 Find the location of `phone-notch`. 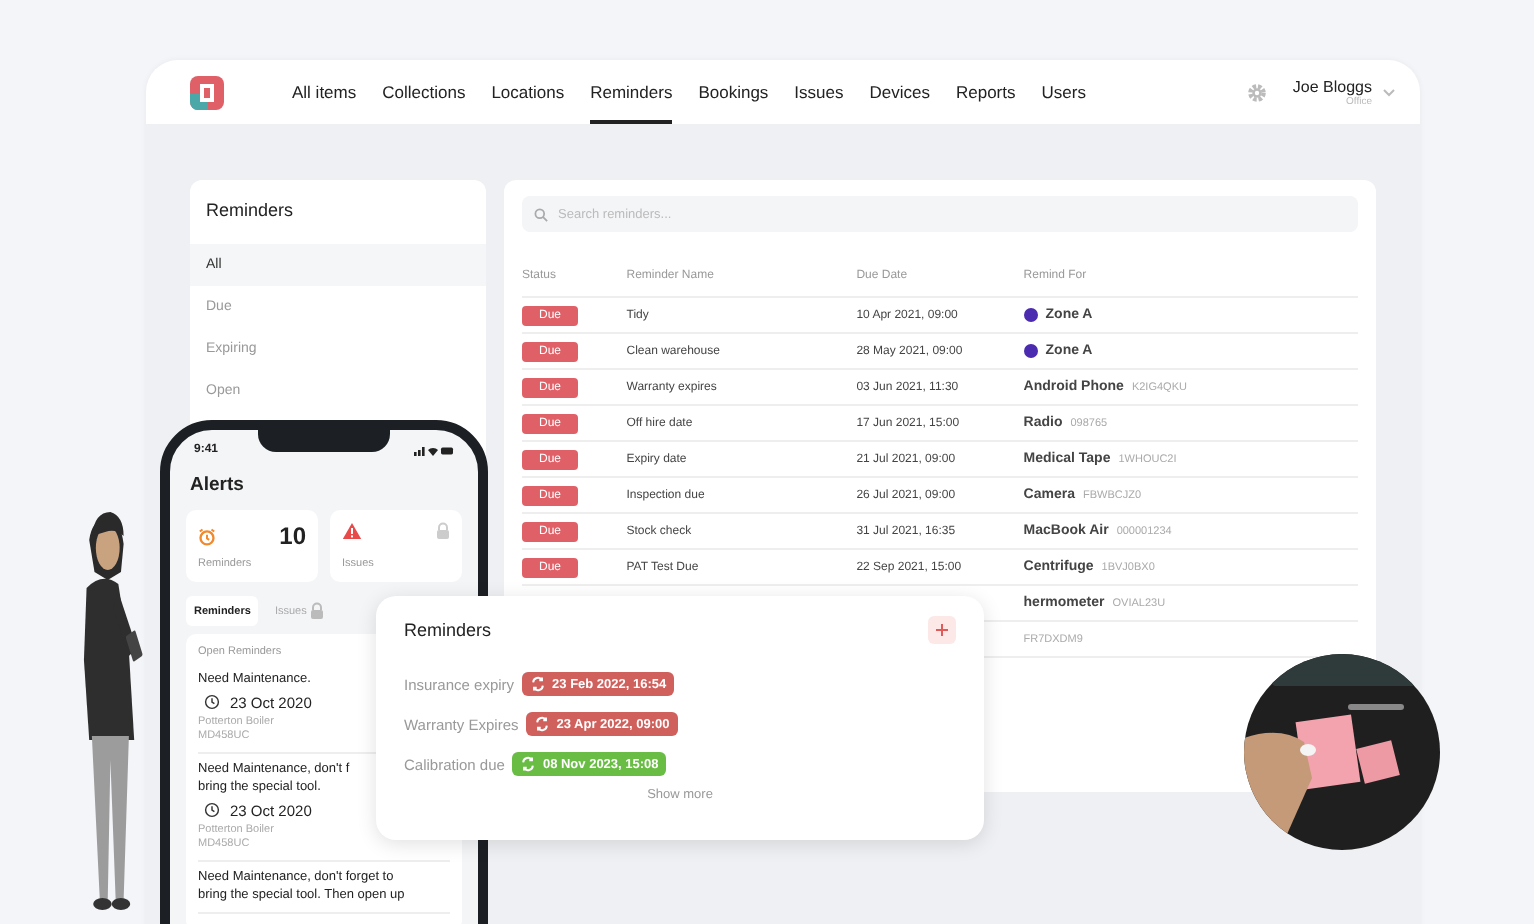

phone-notch is located at coordinates (324, 441).